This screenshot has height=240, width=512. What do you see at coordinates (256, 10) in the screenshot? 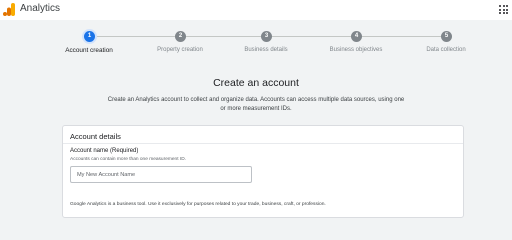
I see `top-app-bar: Analytics` at bounding box center [256, 10].